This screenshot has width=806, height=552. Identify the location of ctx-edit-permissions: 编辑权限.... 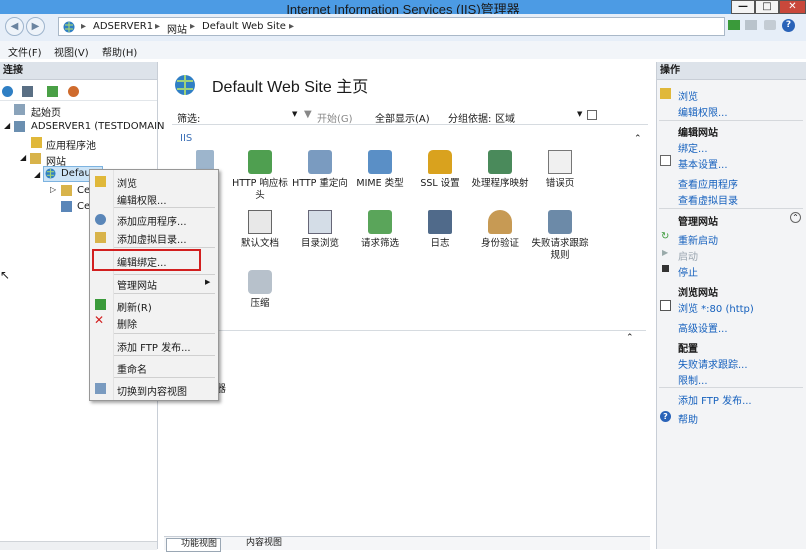
(142, 199).